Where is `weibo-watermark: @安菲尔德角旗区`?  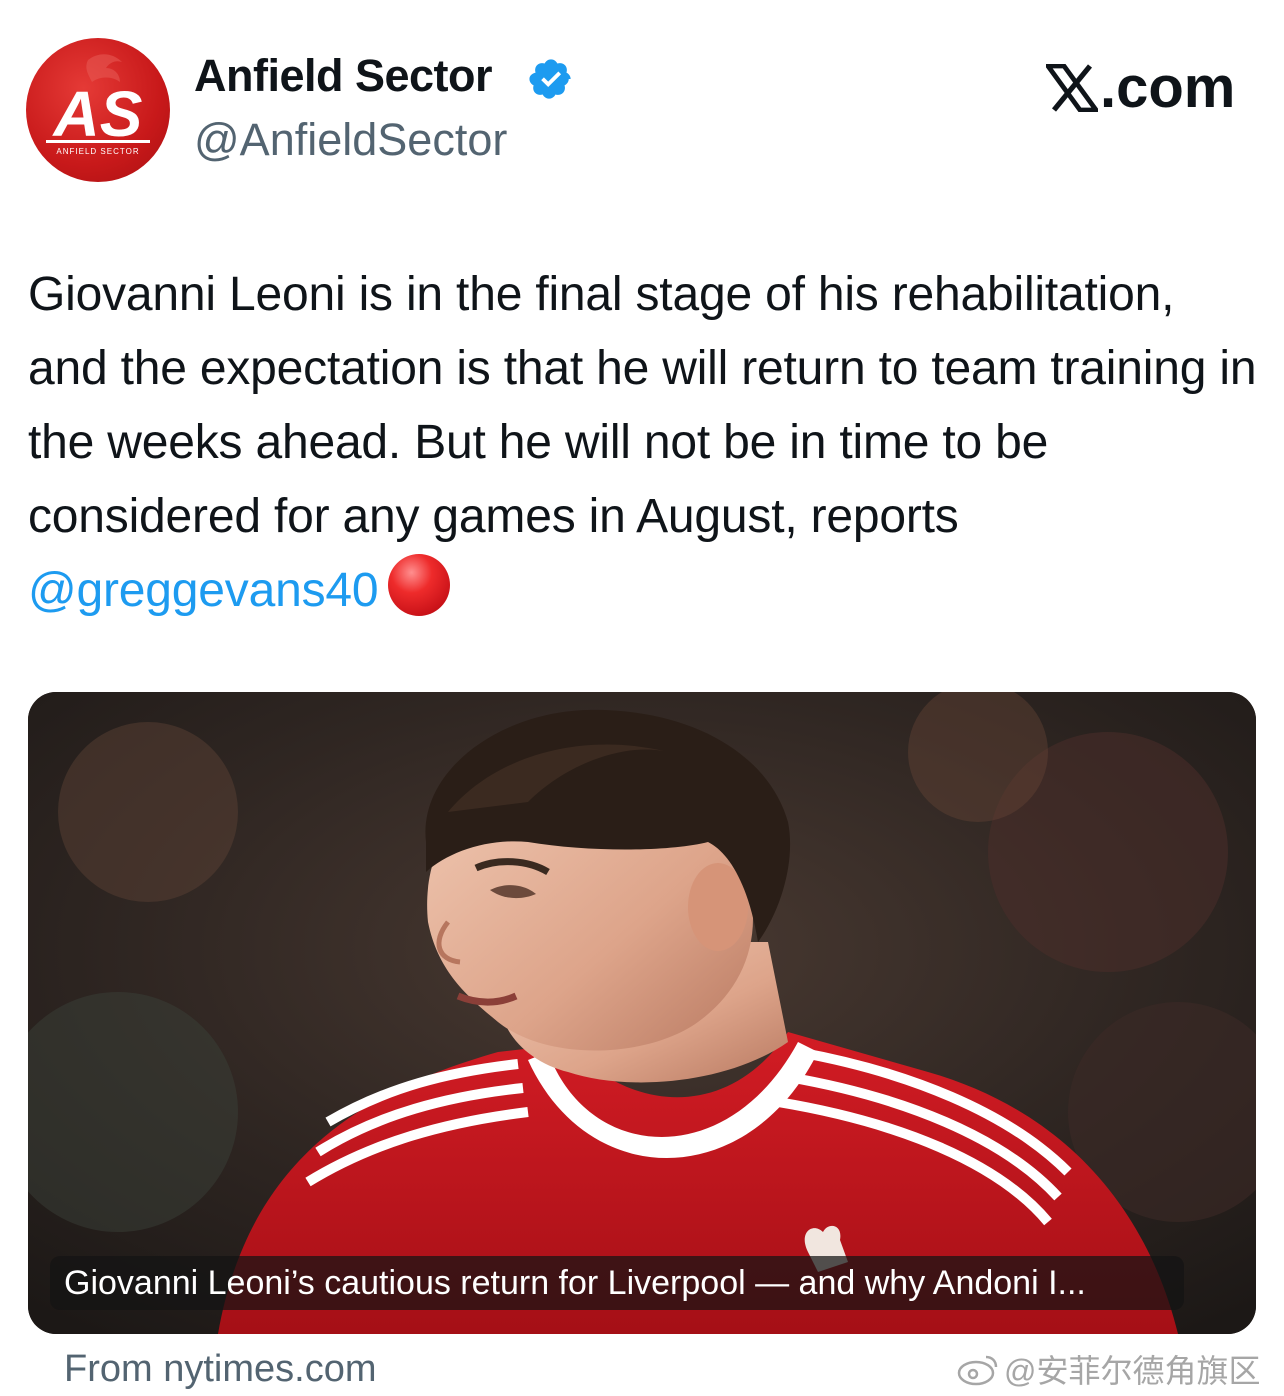
weibo-watermark: @安菲尔德角旗区 is located at coordinates (1108, 1369).